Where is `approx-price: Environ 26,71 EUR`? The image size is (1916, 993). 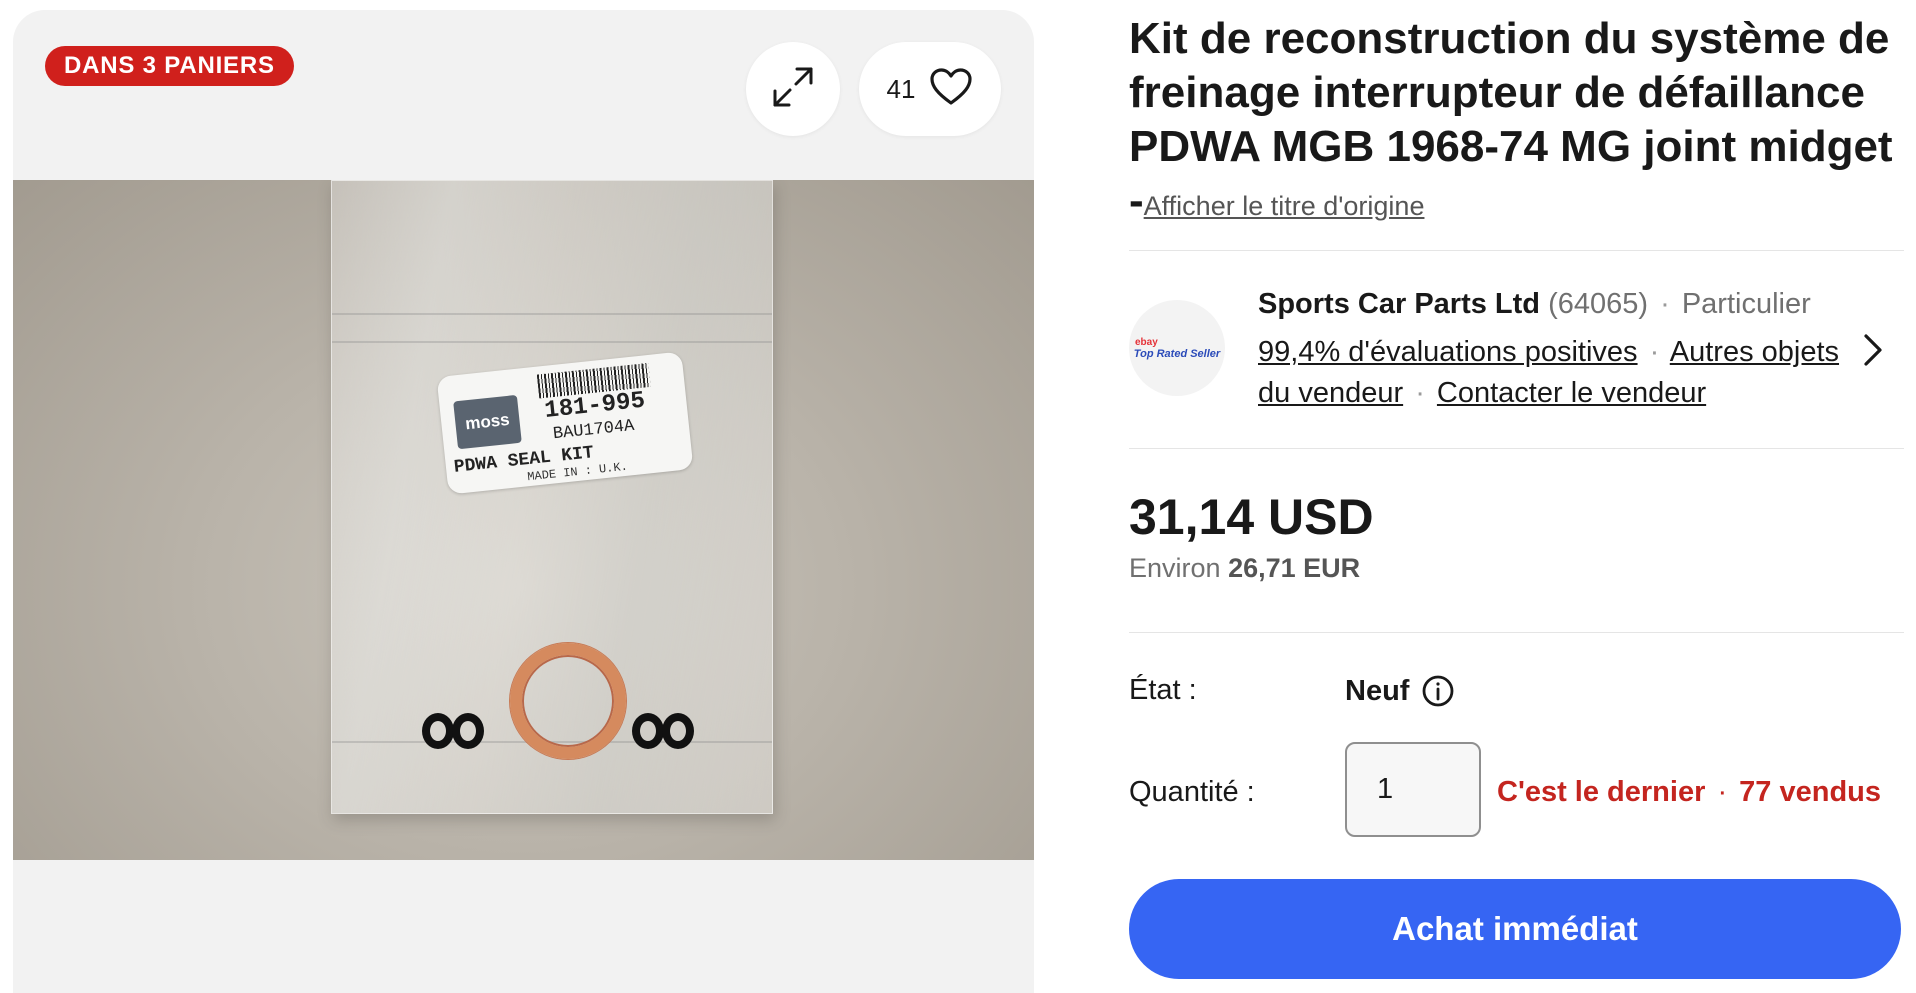
approx-price: Environ 26,71 EUR is located at coordinates (1244, 568).